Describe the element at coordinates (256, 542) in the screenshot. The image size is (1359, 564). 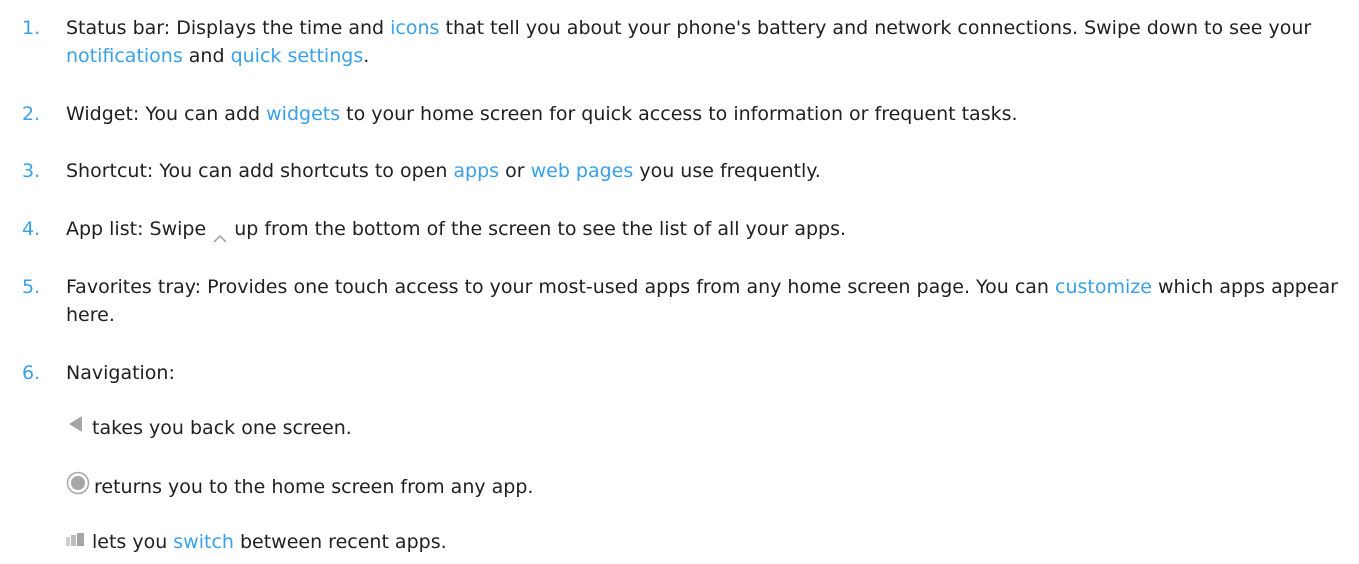
I see `nav-recent-row: lets you switch between recent apps.` at that location.